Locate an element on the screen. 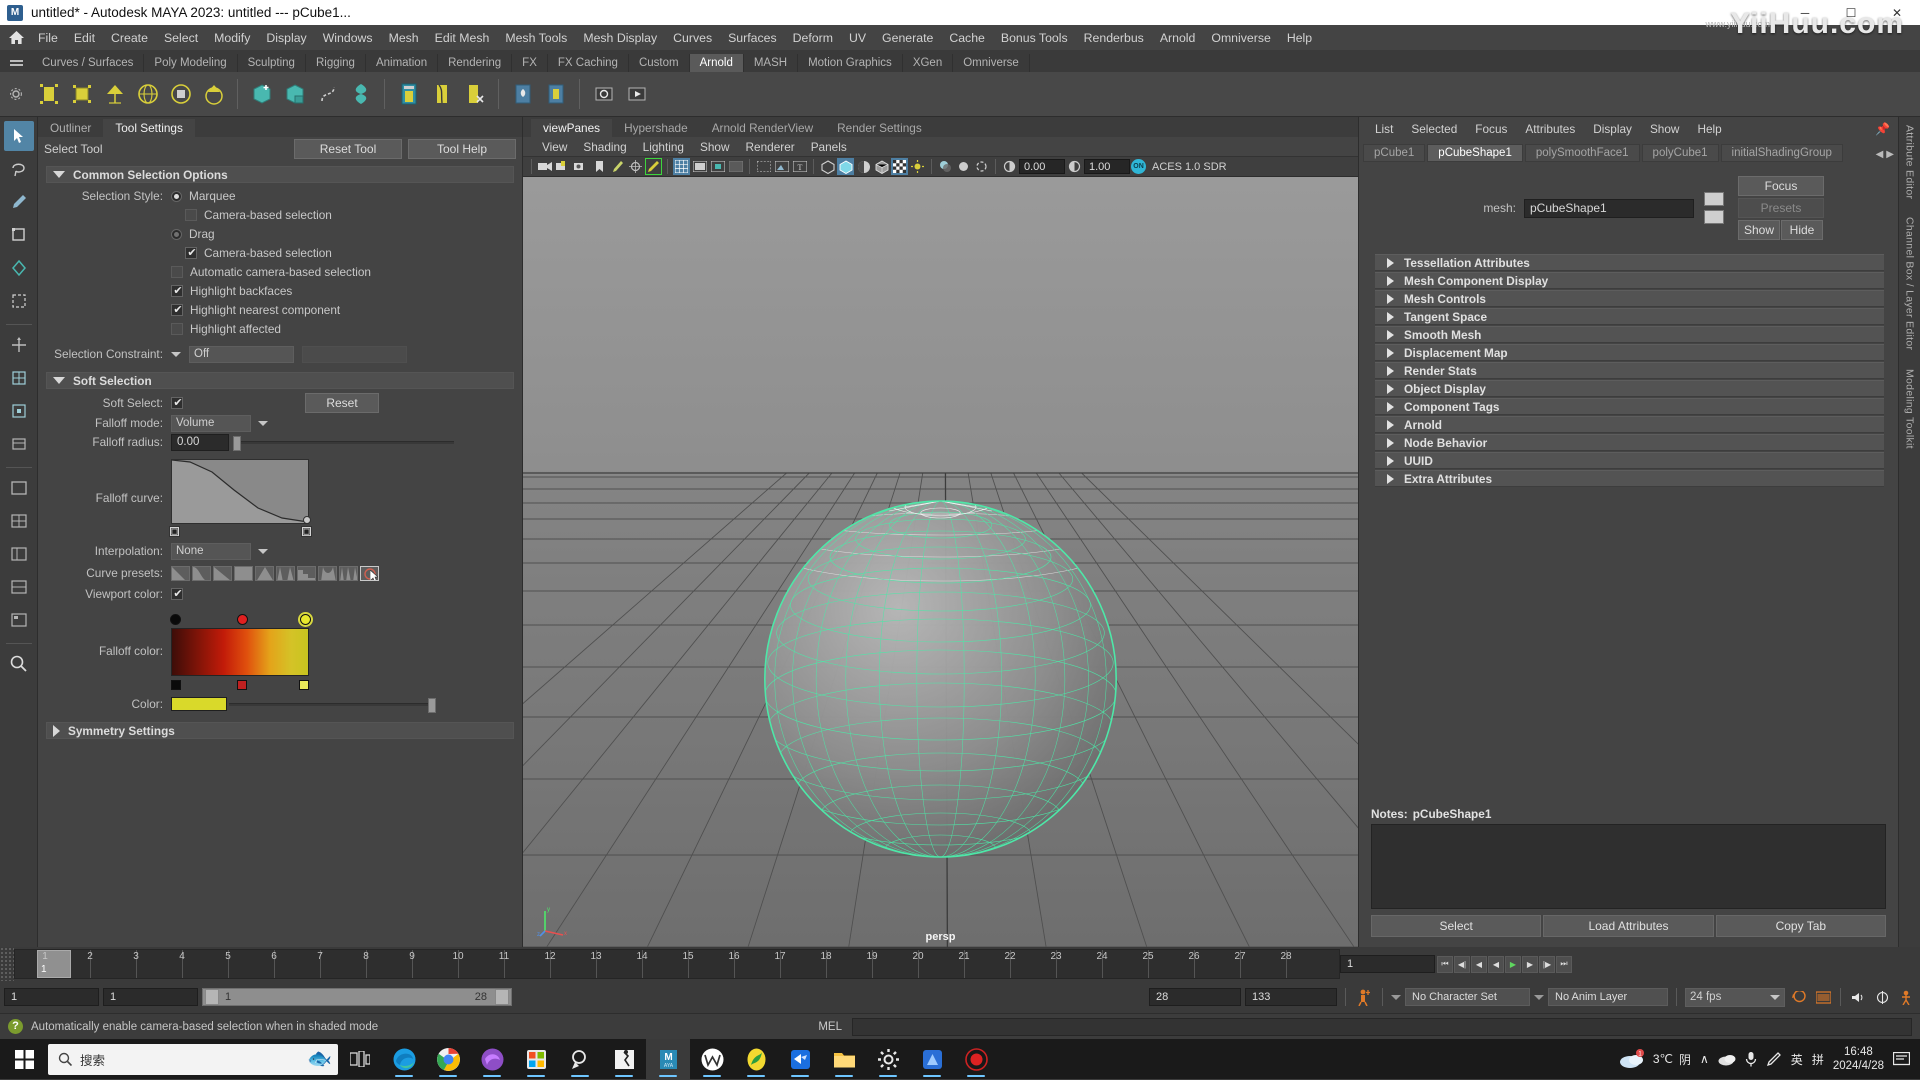 The image size is (1920, 1080). camera-icon is located at coordinates (545, 166).